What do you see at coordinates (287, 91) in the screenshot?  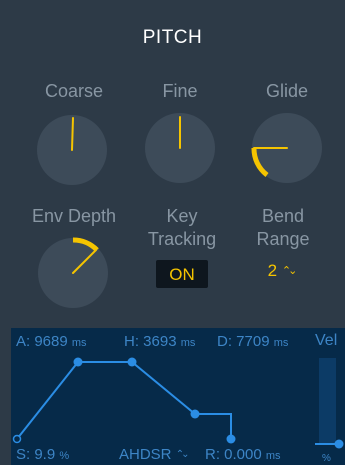 I see `glide-label: Glide` at bounding box center [287, 91].